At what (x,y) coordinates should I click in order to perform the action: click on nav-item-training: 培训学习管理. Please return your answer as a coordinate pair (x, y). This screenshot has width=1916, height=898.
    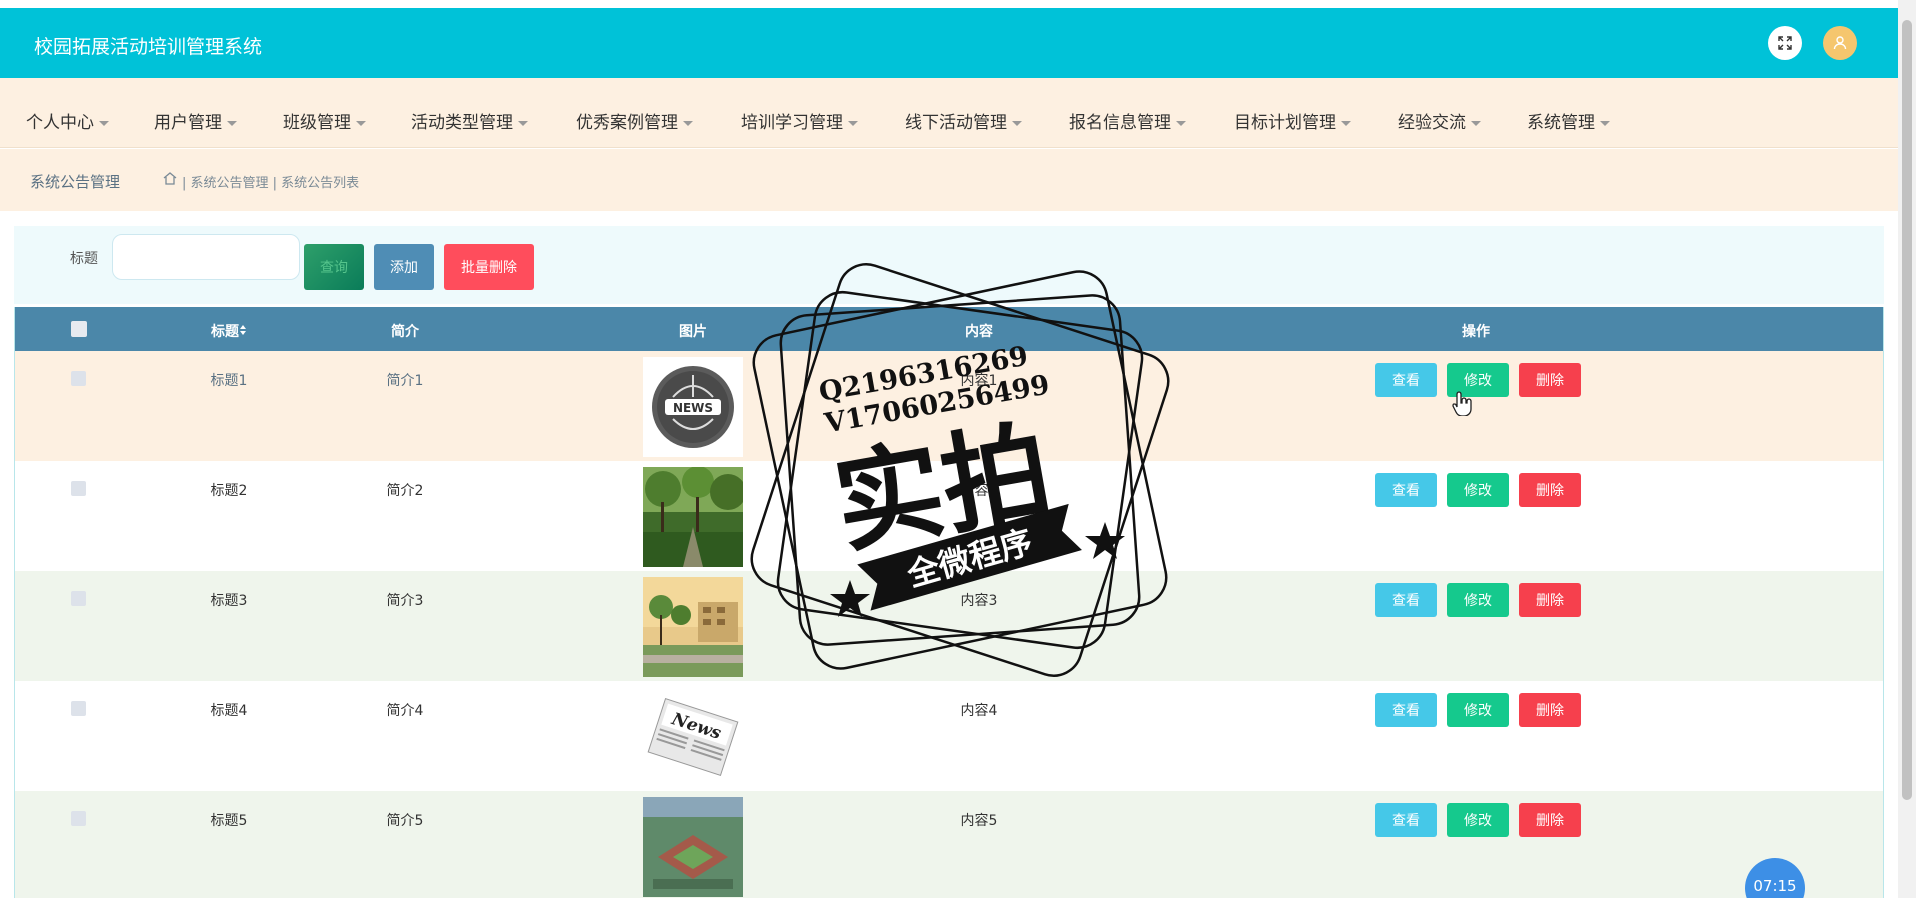
    Looking at the image, I should click on (799, 120).